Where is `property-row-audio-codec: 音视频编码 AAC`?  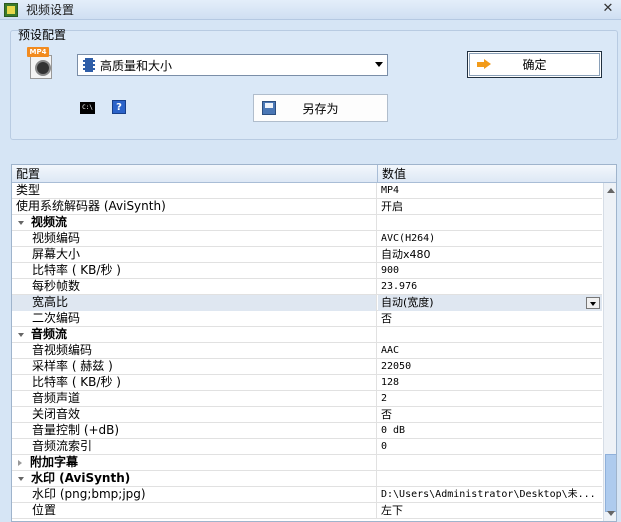 property-row-audio-codec: 音视频编码 AAC is located at coordinates (307, 351).